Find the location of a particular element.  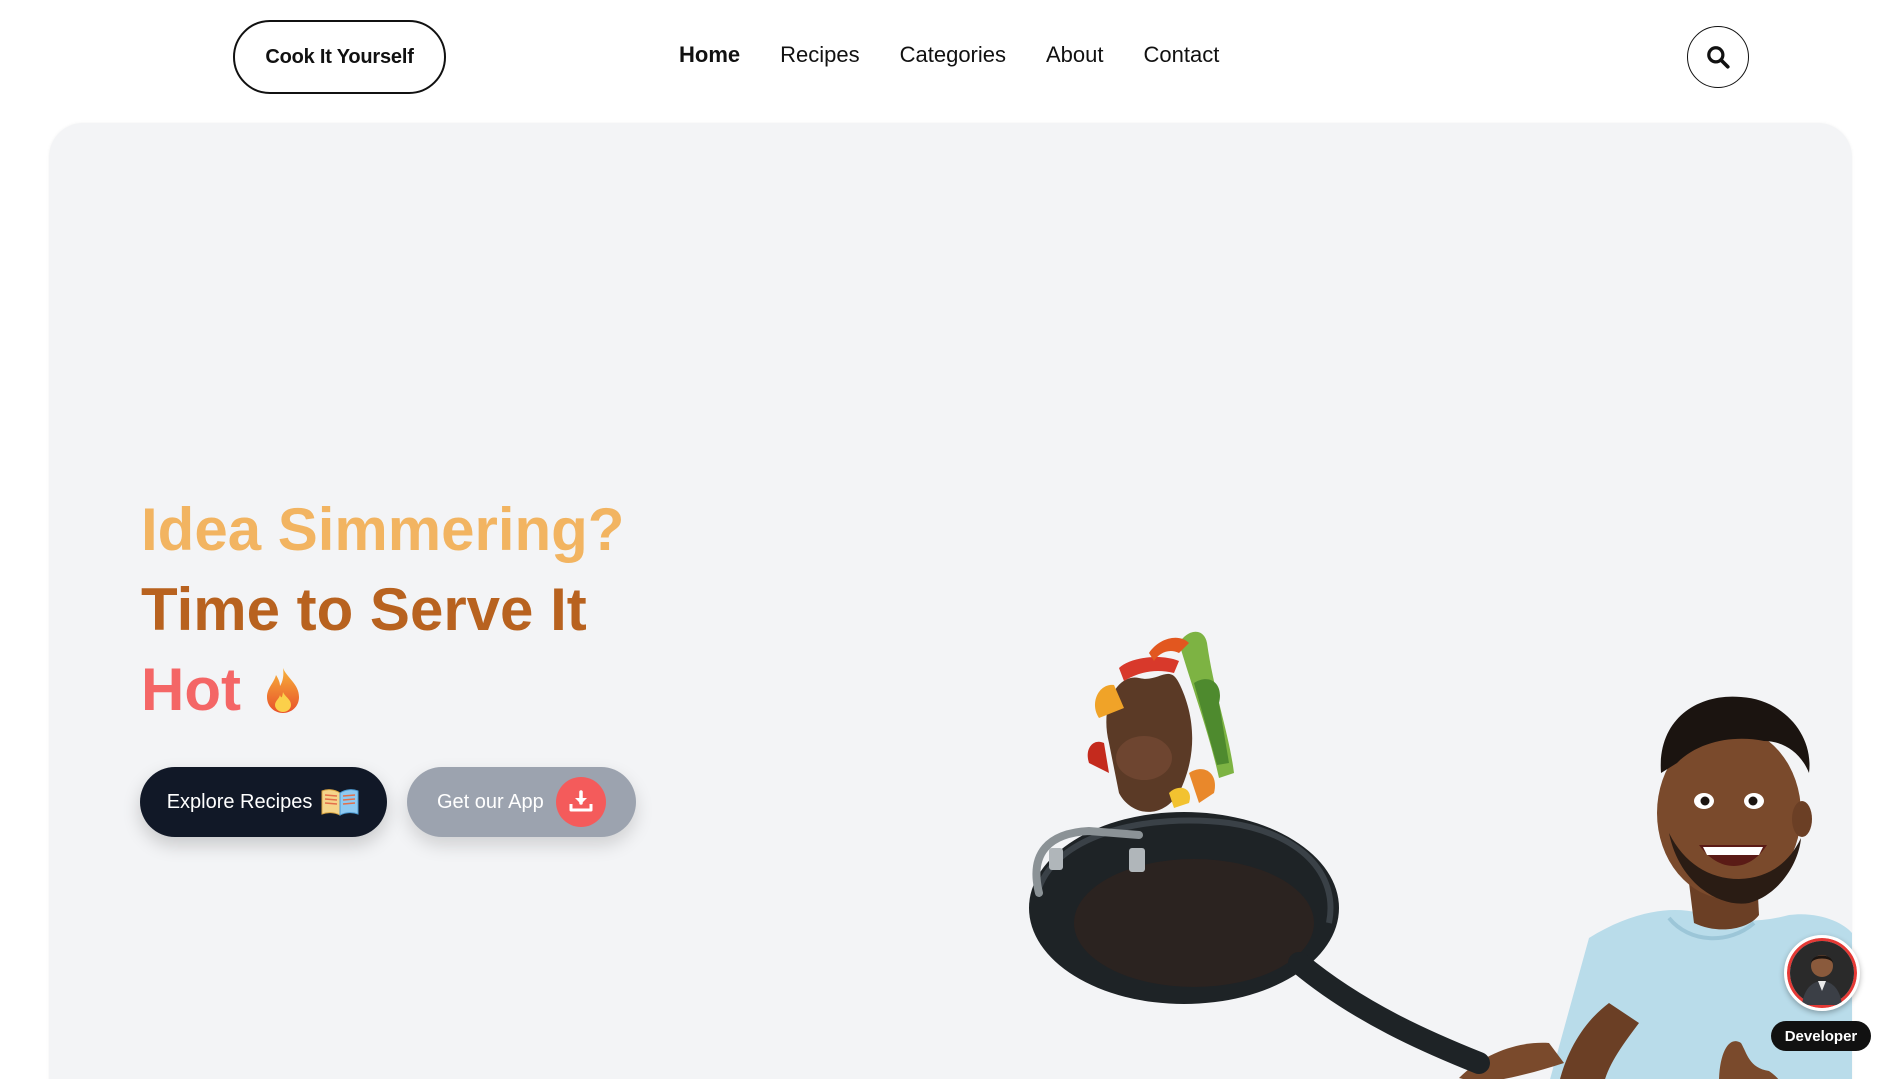

headline-line-3-text: Hot is located at coordinates (191, 689).